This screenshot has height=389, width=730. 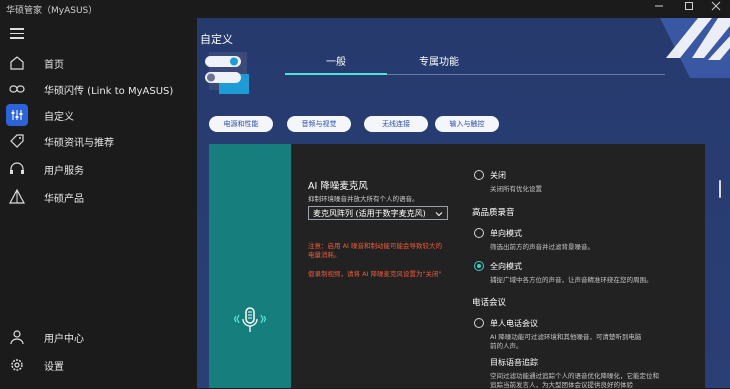 I want to click on maximize-button, so click(x=689, y=9).